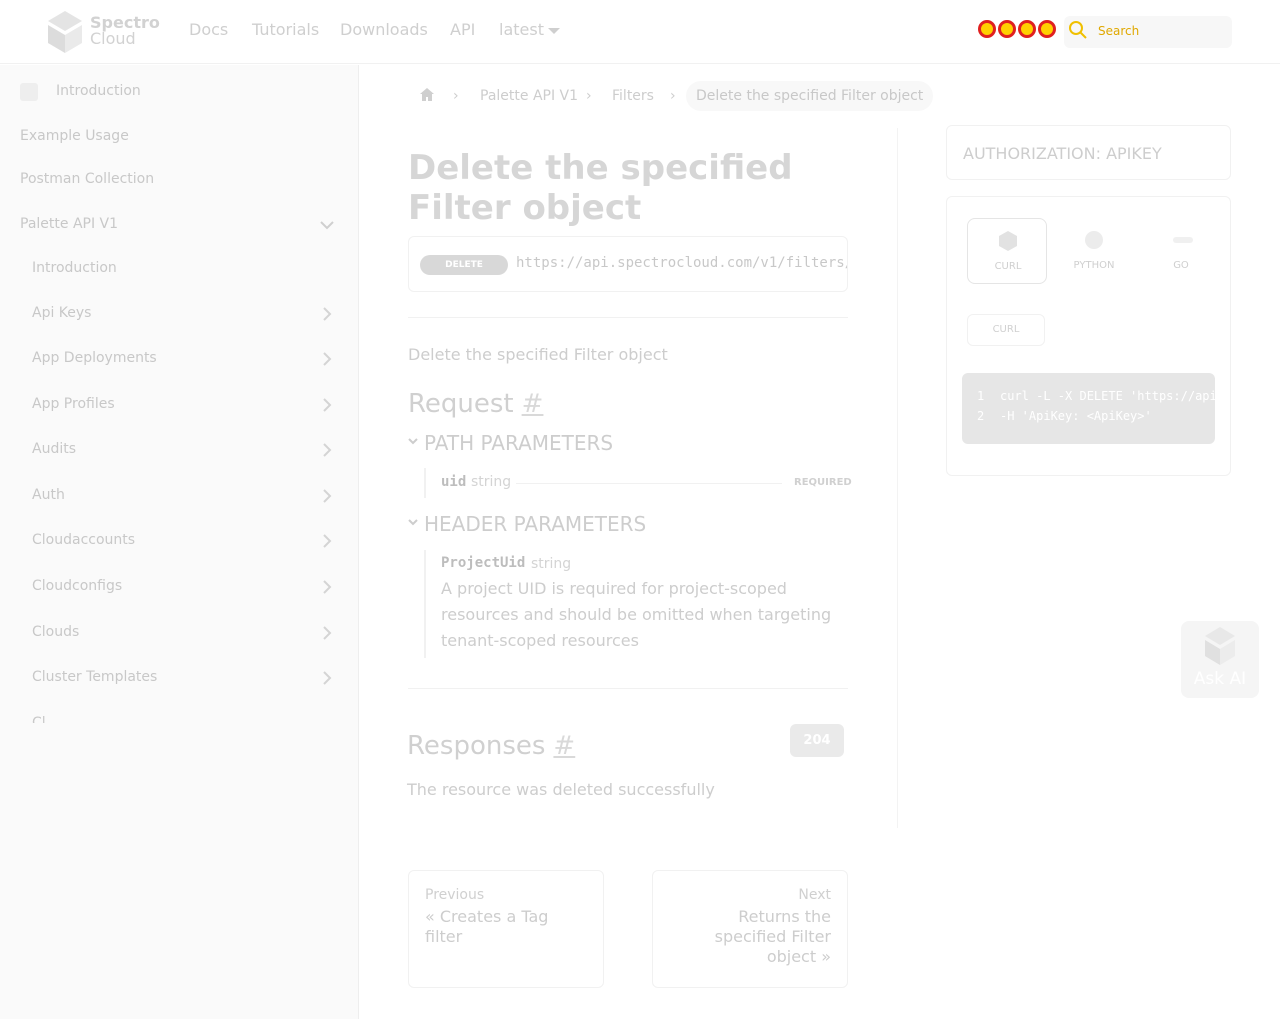 Image resolution: width=1280 pixels, height=1019 pixels. What do you see at coordinates (73, 404) in the screenshot?
I see `sidebar-item-app-profiles: App Profiles` at bounding box center [73, 404].